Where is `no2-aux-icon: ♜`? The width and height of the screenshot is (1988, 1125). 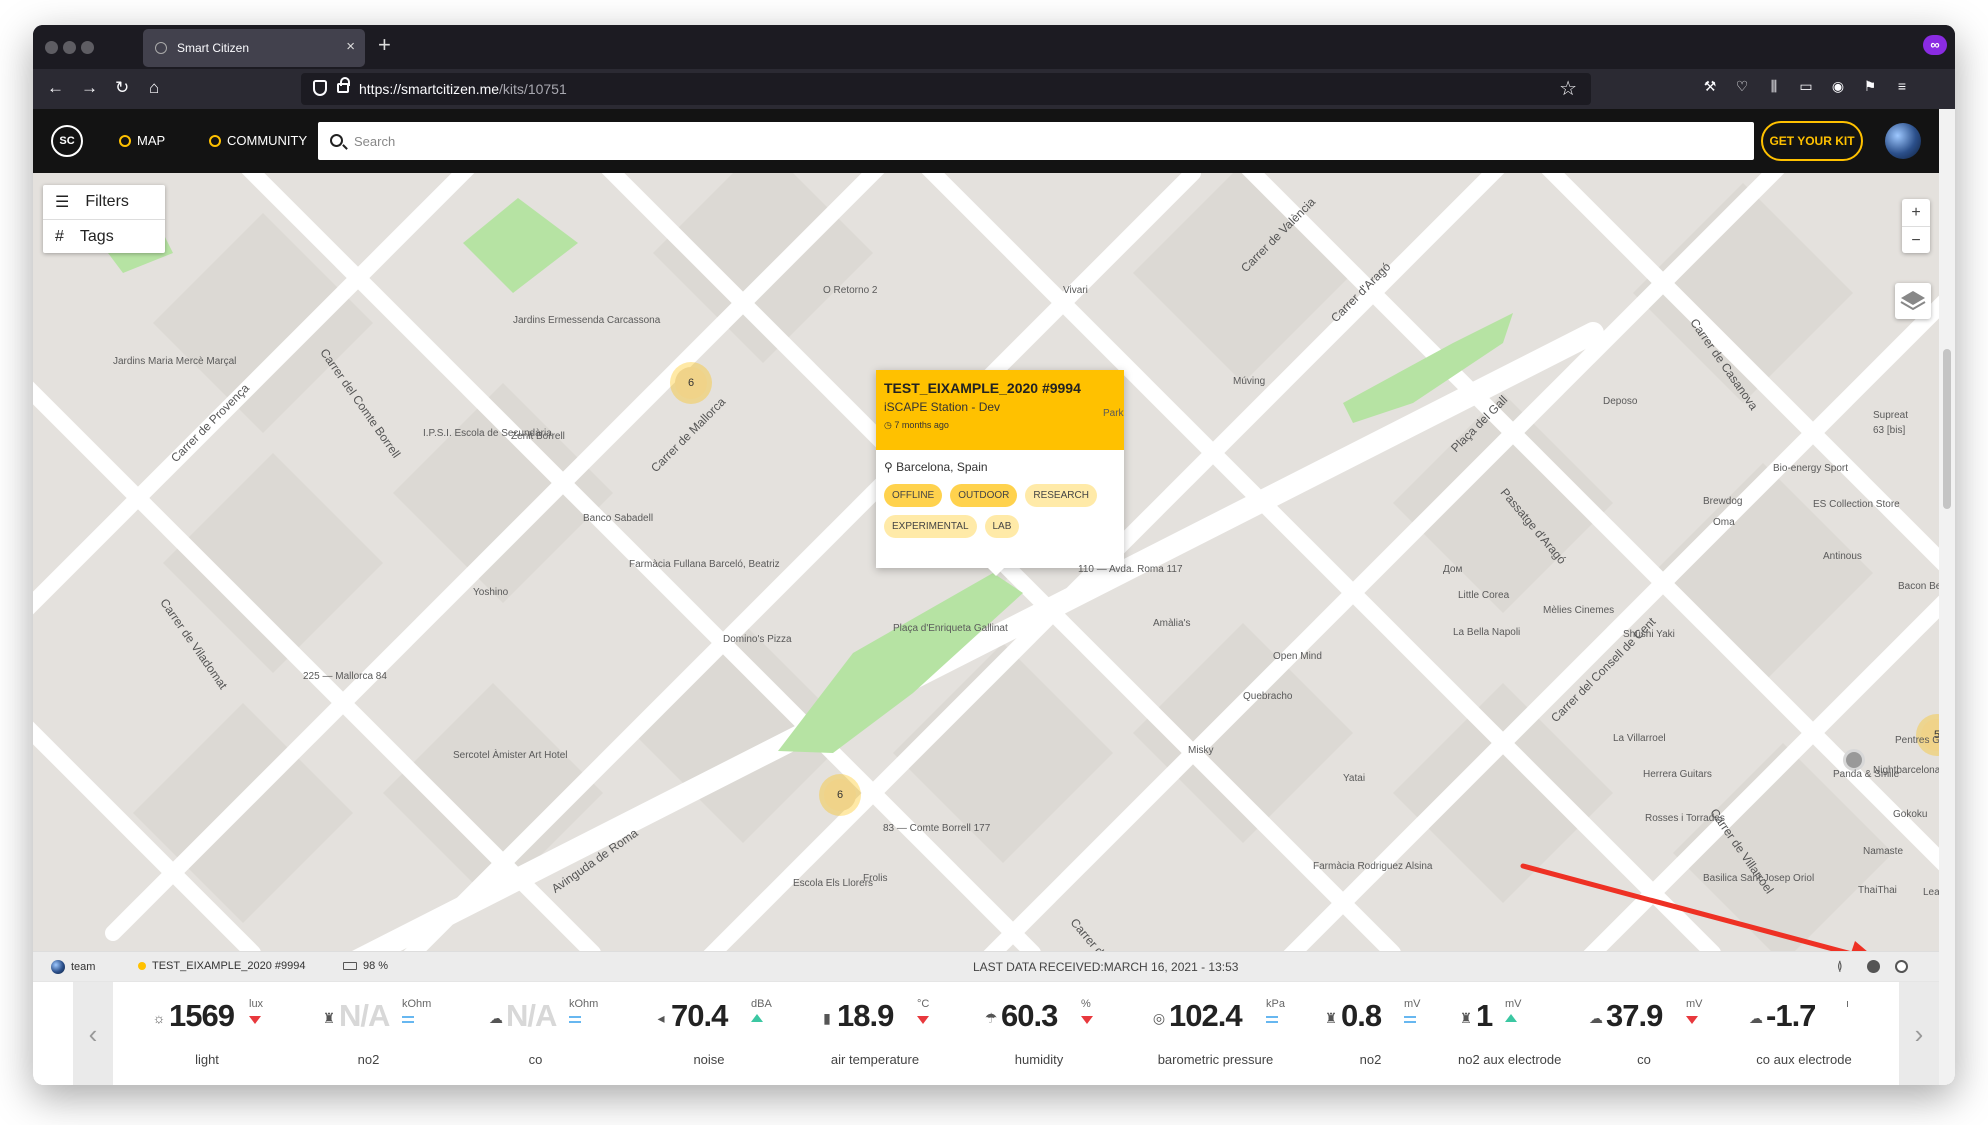
no2-aux-icon: ♜ is located at coordinates (1466, 1018).